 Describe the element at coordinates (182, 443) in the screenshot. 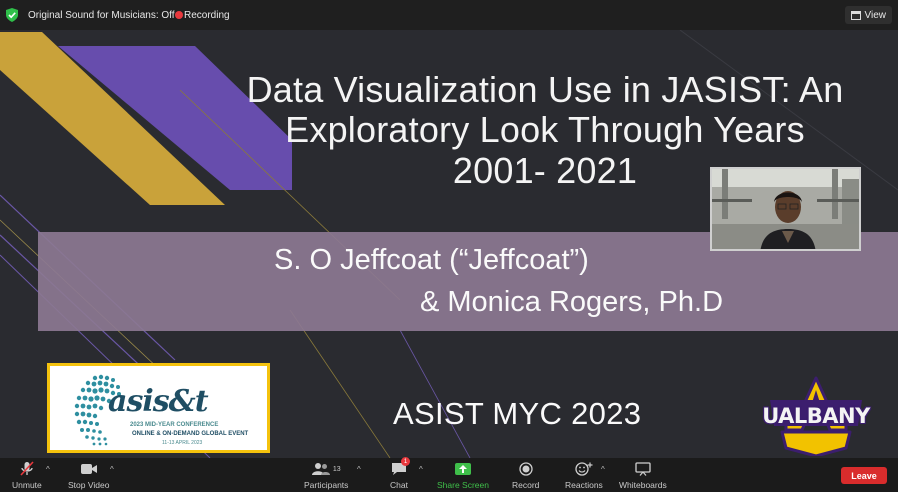

I see `asist-date-line: 11-13 APRIL 2023` at that location.